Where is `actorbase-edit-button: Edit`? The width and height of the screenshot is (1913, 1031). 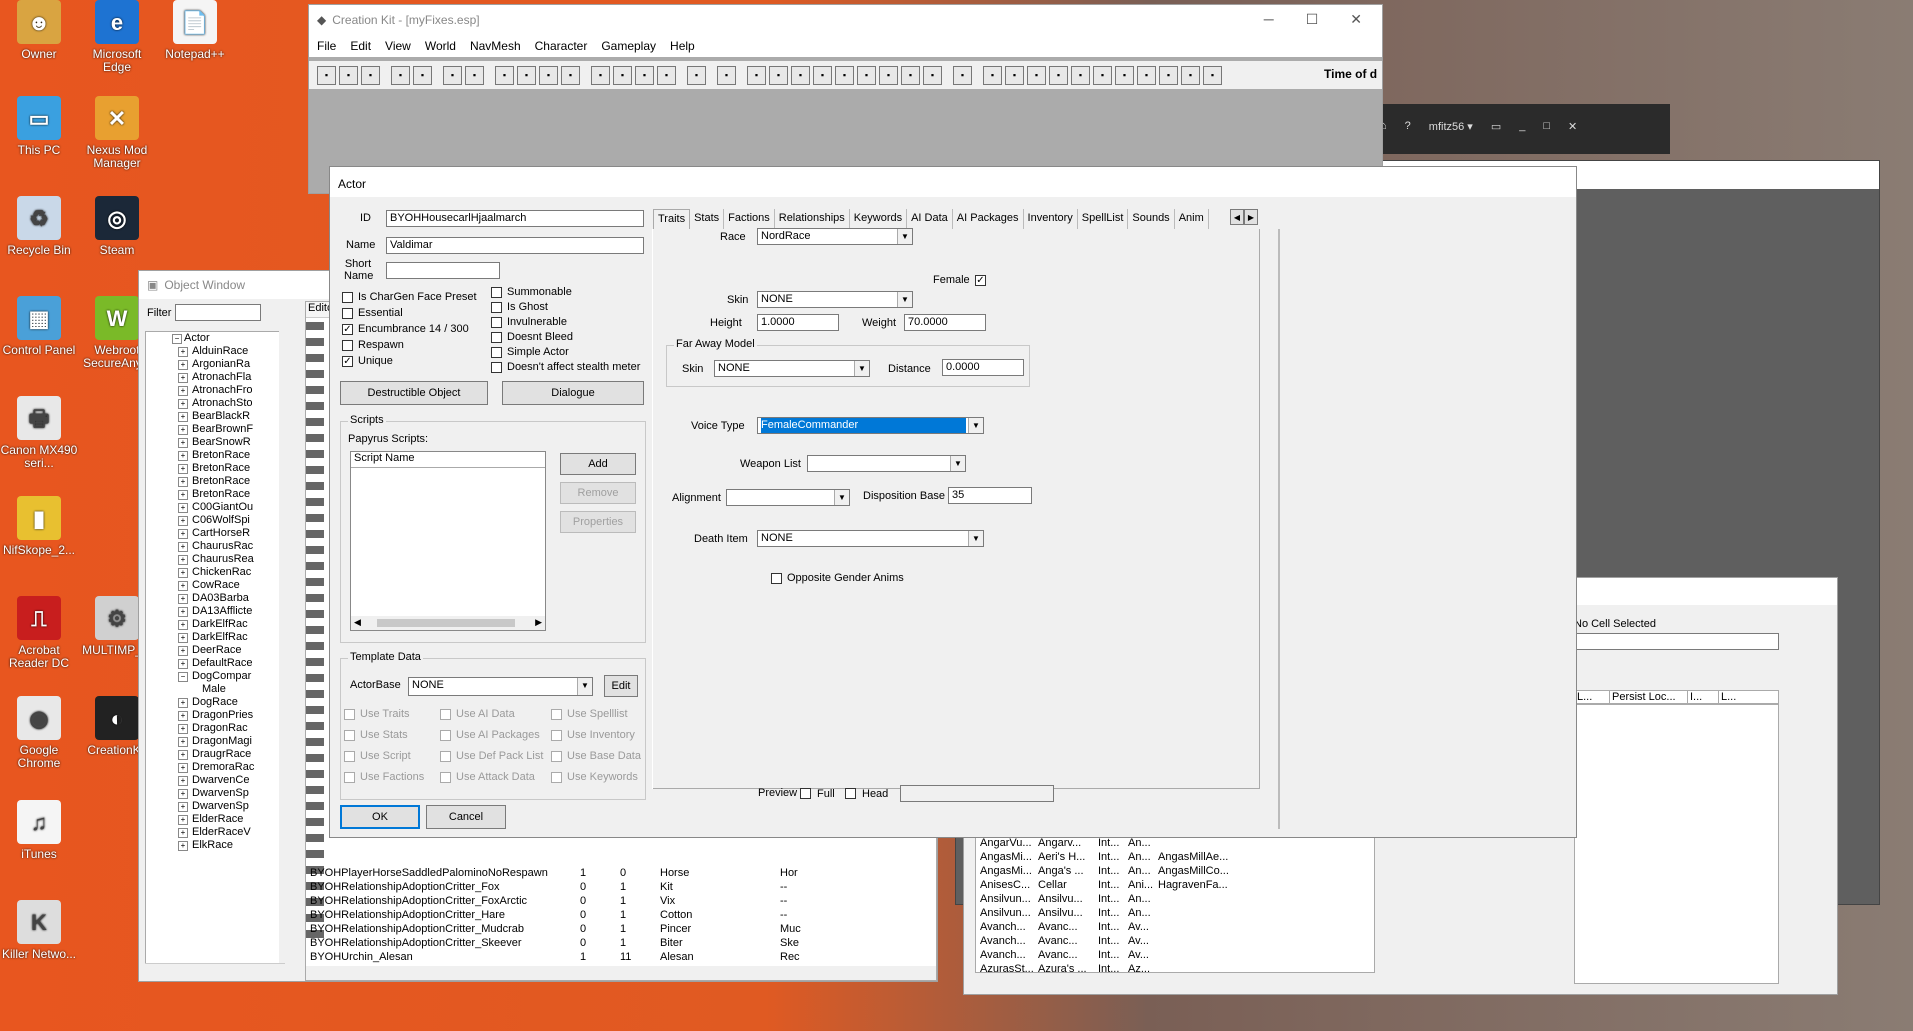 actorbase-edit-button: Edit is located at coordinates (621, 686).